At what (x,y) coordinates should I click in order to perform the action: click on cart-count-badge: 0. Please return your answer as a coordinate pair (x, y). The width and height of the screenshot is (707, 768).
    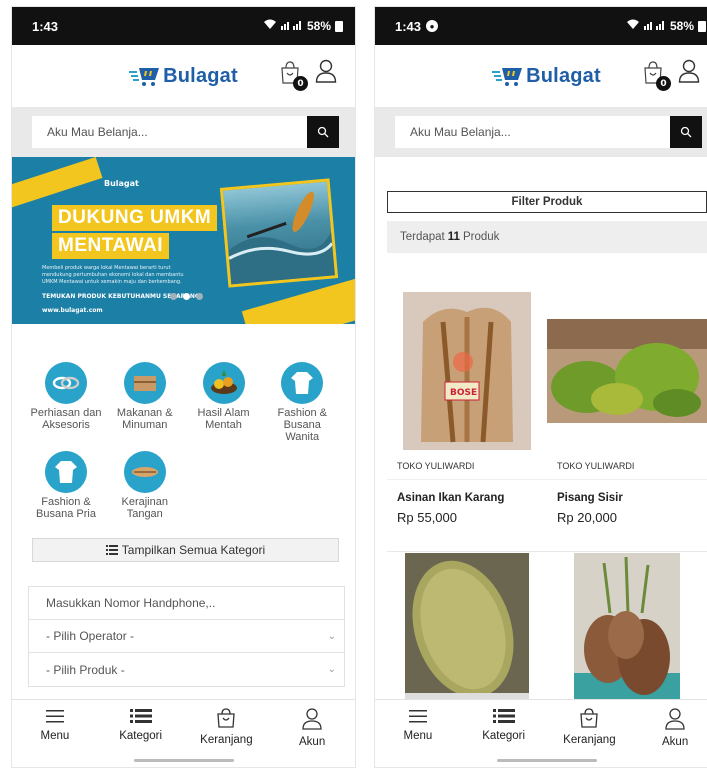
    Looking at the image, I should click on (300, 83).